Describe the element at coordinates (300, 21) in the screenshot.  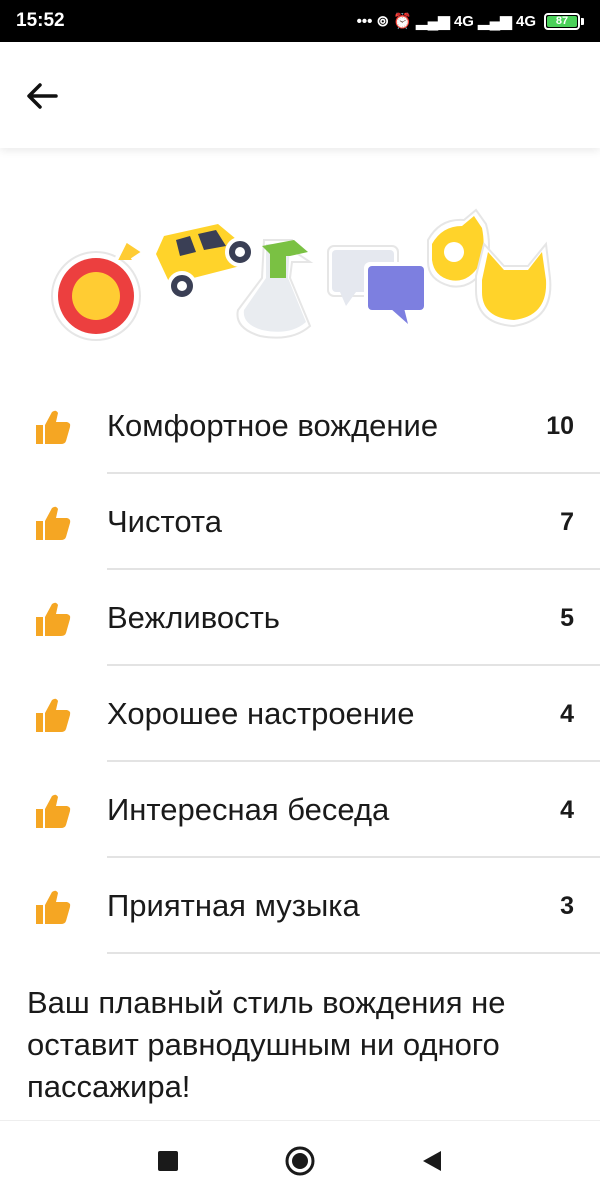
I see `status-bar: 15:52 ••• ⊚ ⏰ ▂▄▆ 4G ▂▄▆ 4G 87` at that location.